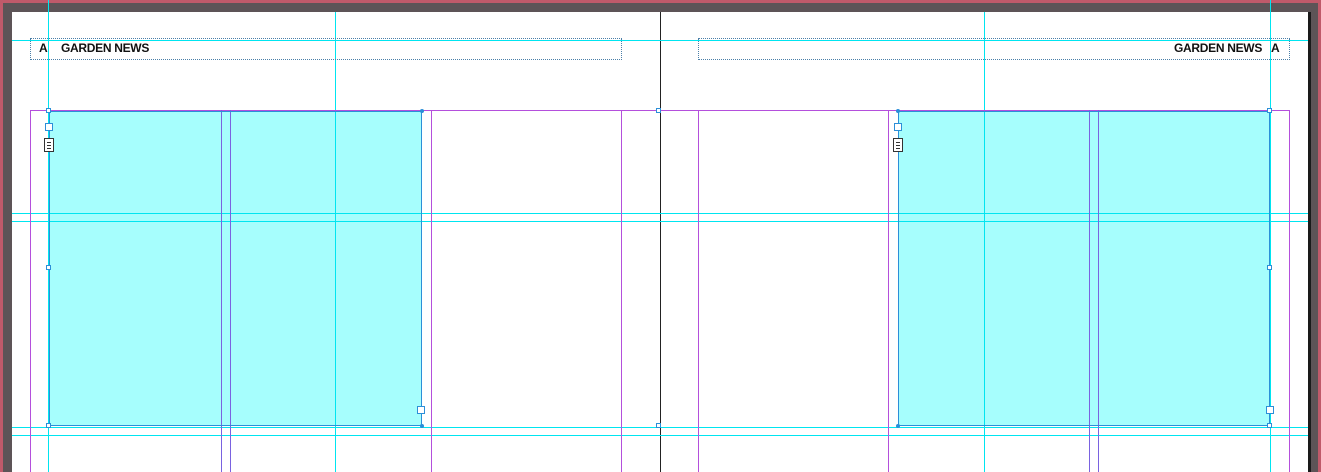 The image size is (1321, 472). I want to click on spread-spine, so click(660, 242).